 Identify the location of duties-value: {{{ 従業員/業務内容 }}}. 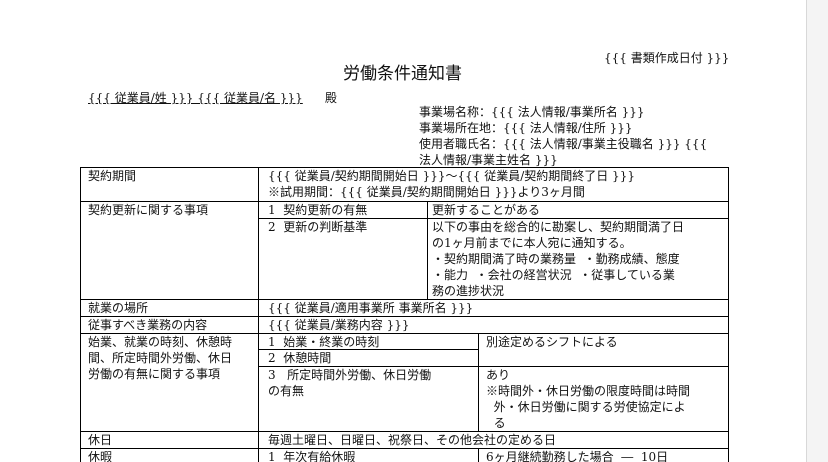
(339, 325).